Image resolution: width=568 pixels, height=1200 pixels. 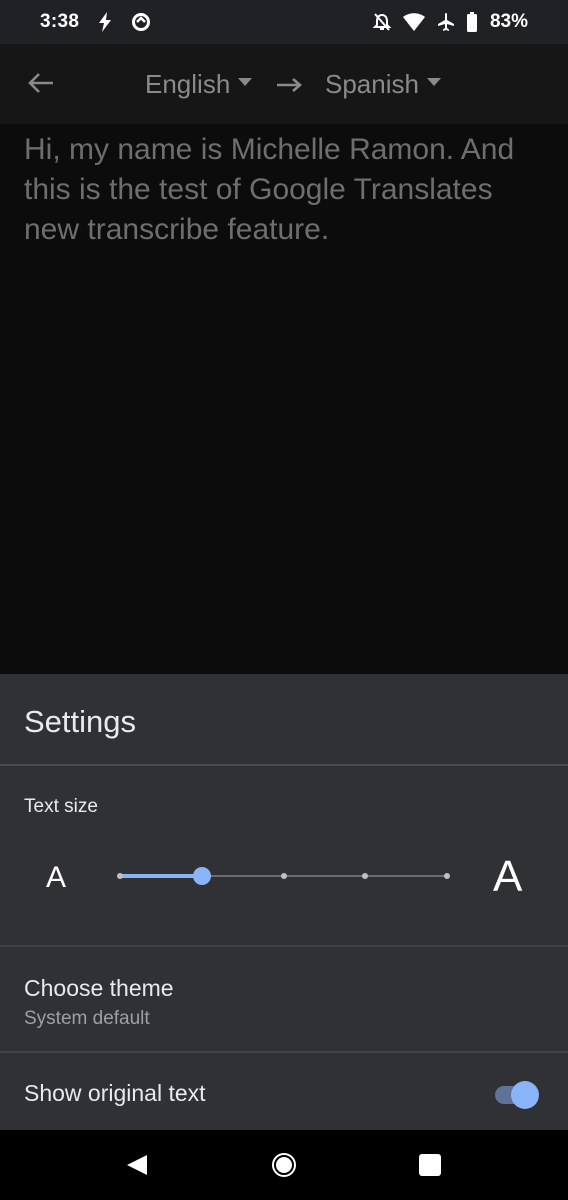 I want to click on choose-theme-row: Choose theme System default, so click(x=284, y=999).